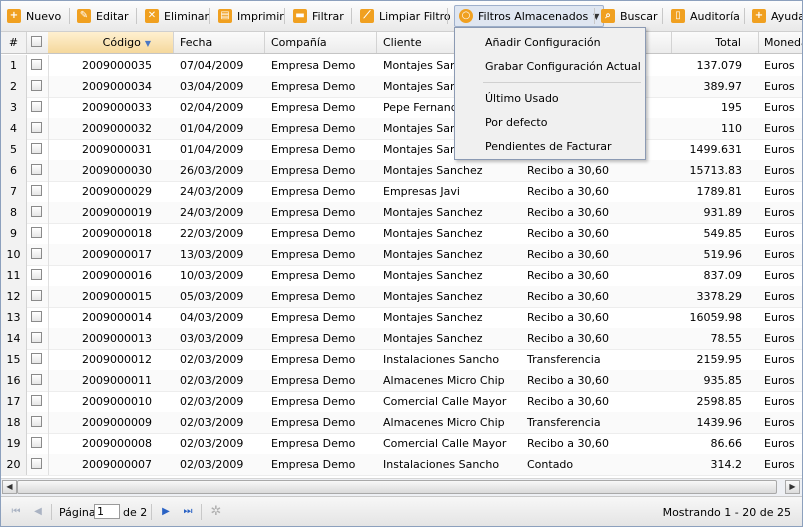 The image size is (803, 527). What do you see at coordinates (103, 16) in the screenshot?
I see `edit-button: ✎ Editar` at bounding box center [103, 16].